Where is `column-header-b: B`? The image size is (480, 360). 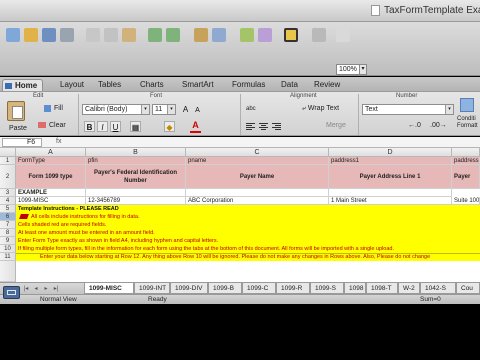 column-header-b: B is located at coordinates (136, 152).